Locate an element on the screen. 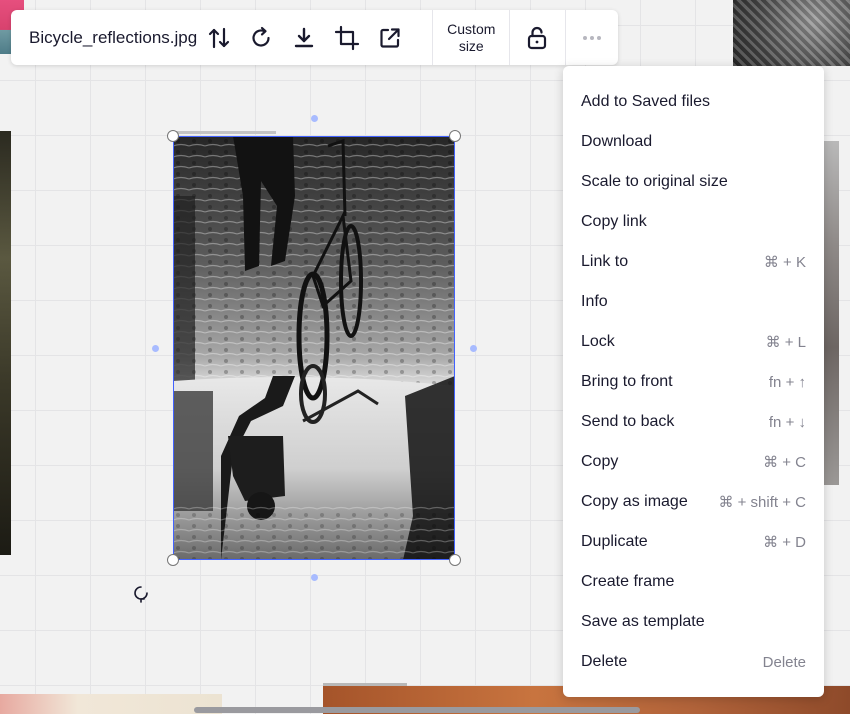 The width and height of the screenshot is (850, 714). rotate-icon is located at coordinates (261, 36).